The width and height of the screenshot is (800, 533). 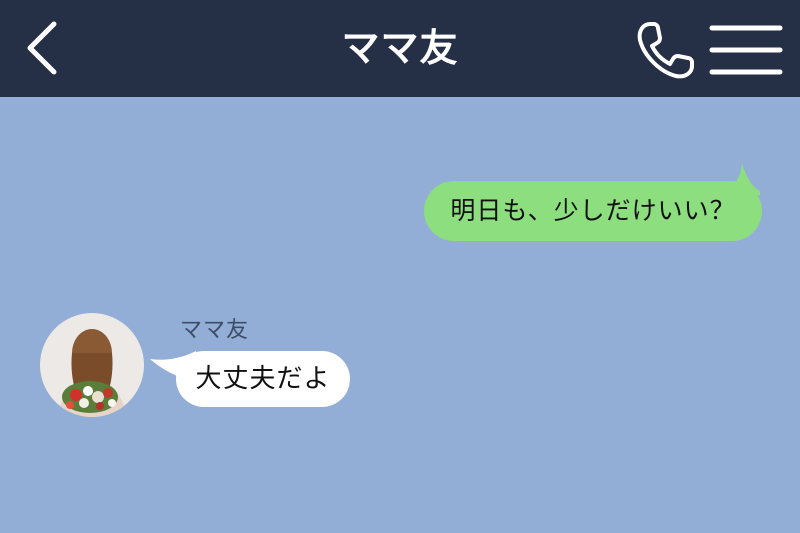 I want to click on menu-button, so click(x=748, y=50).